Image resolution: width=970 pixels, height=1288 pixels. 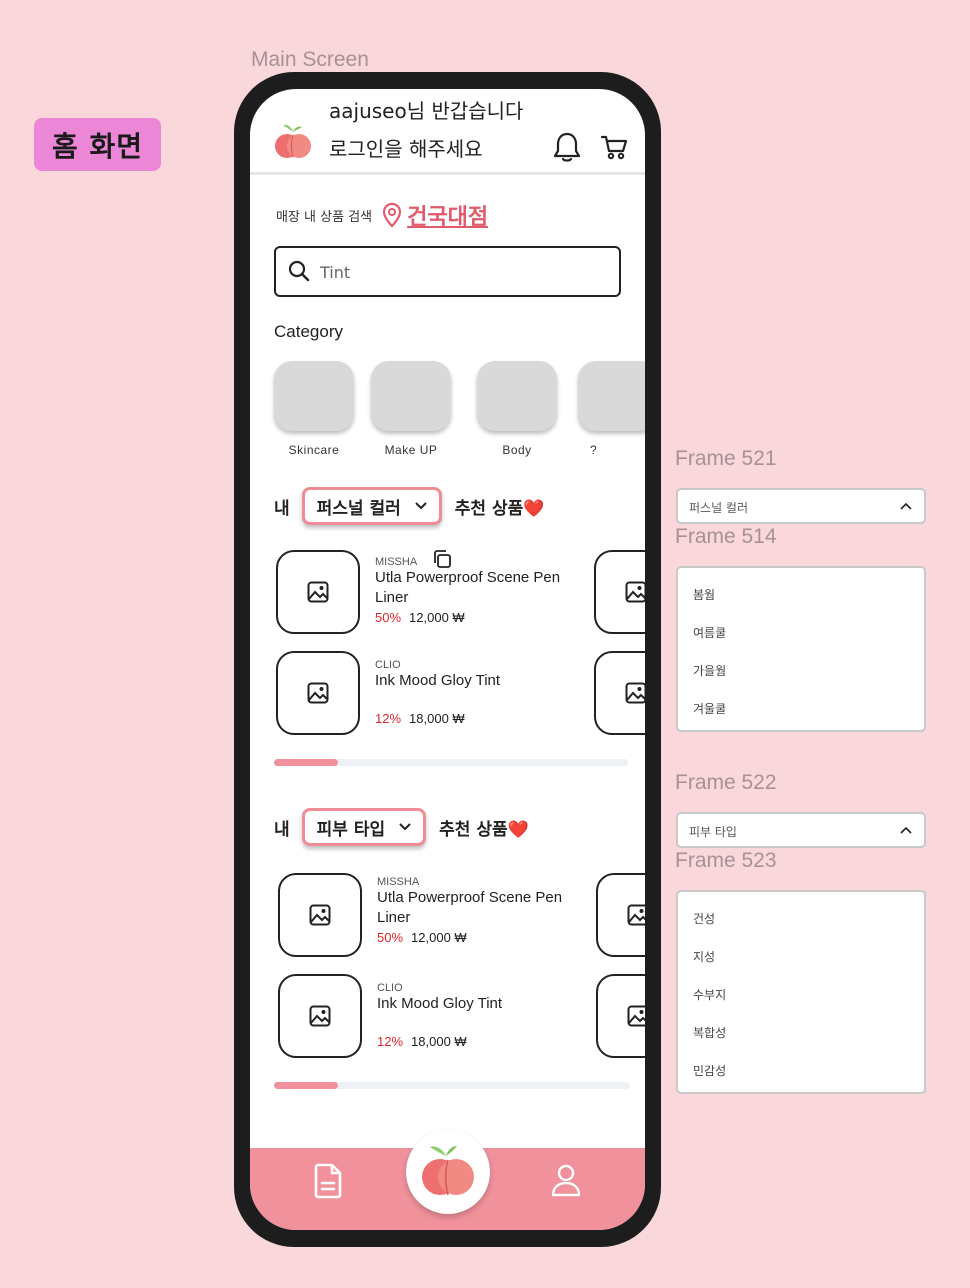 What do you see at coordinates (388, 617) in the screenshot?
I see `product-discount: 50%` at bounding box center [388, 617].